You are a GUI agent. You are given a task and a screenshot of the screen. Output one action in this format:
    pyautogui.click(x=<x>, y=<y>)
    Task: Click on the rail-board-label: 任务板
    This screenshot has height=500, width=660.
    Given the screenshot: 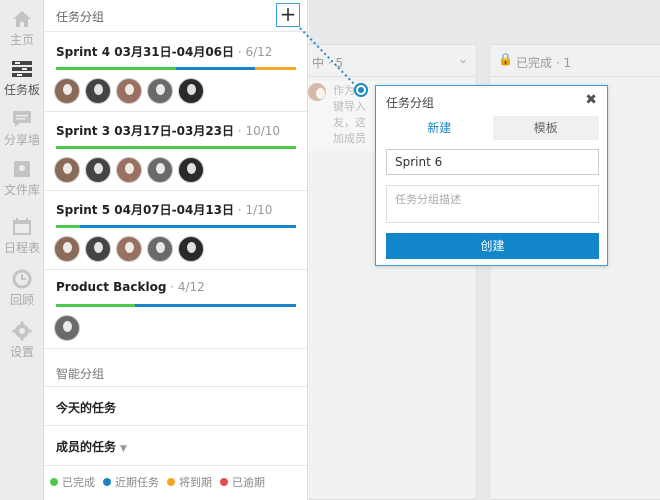 What is the action you would take?
    pyautogui.click(x=21, y=90)
    